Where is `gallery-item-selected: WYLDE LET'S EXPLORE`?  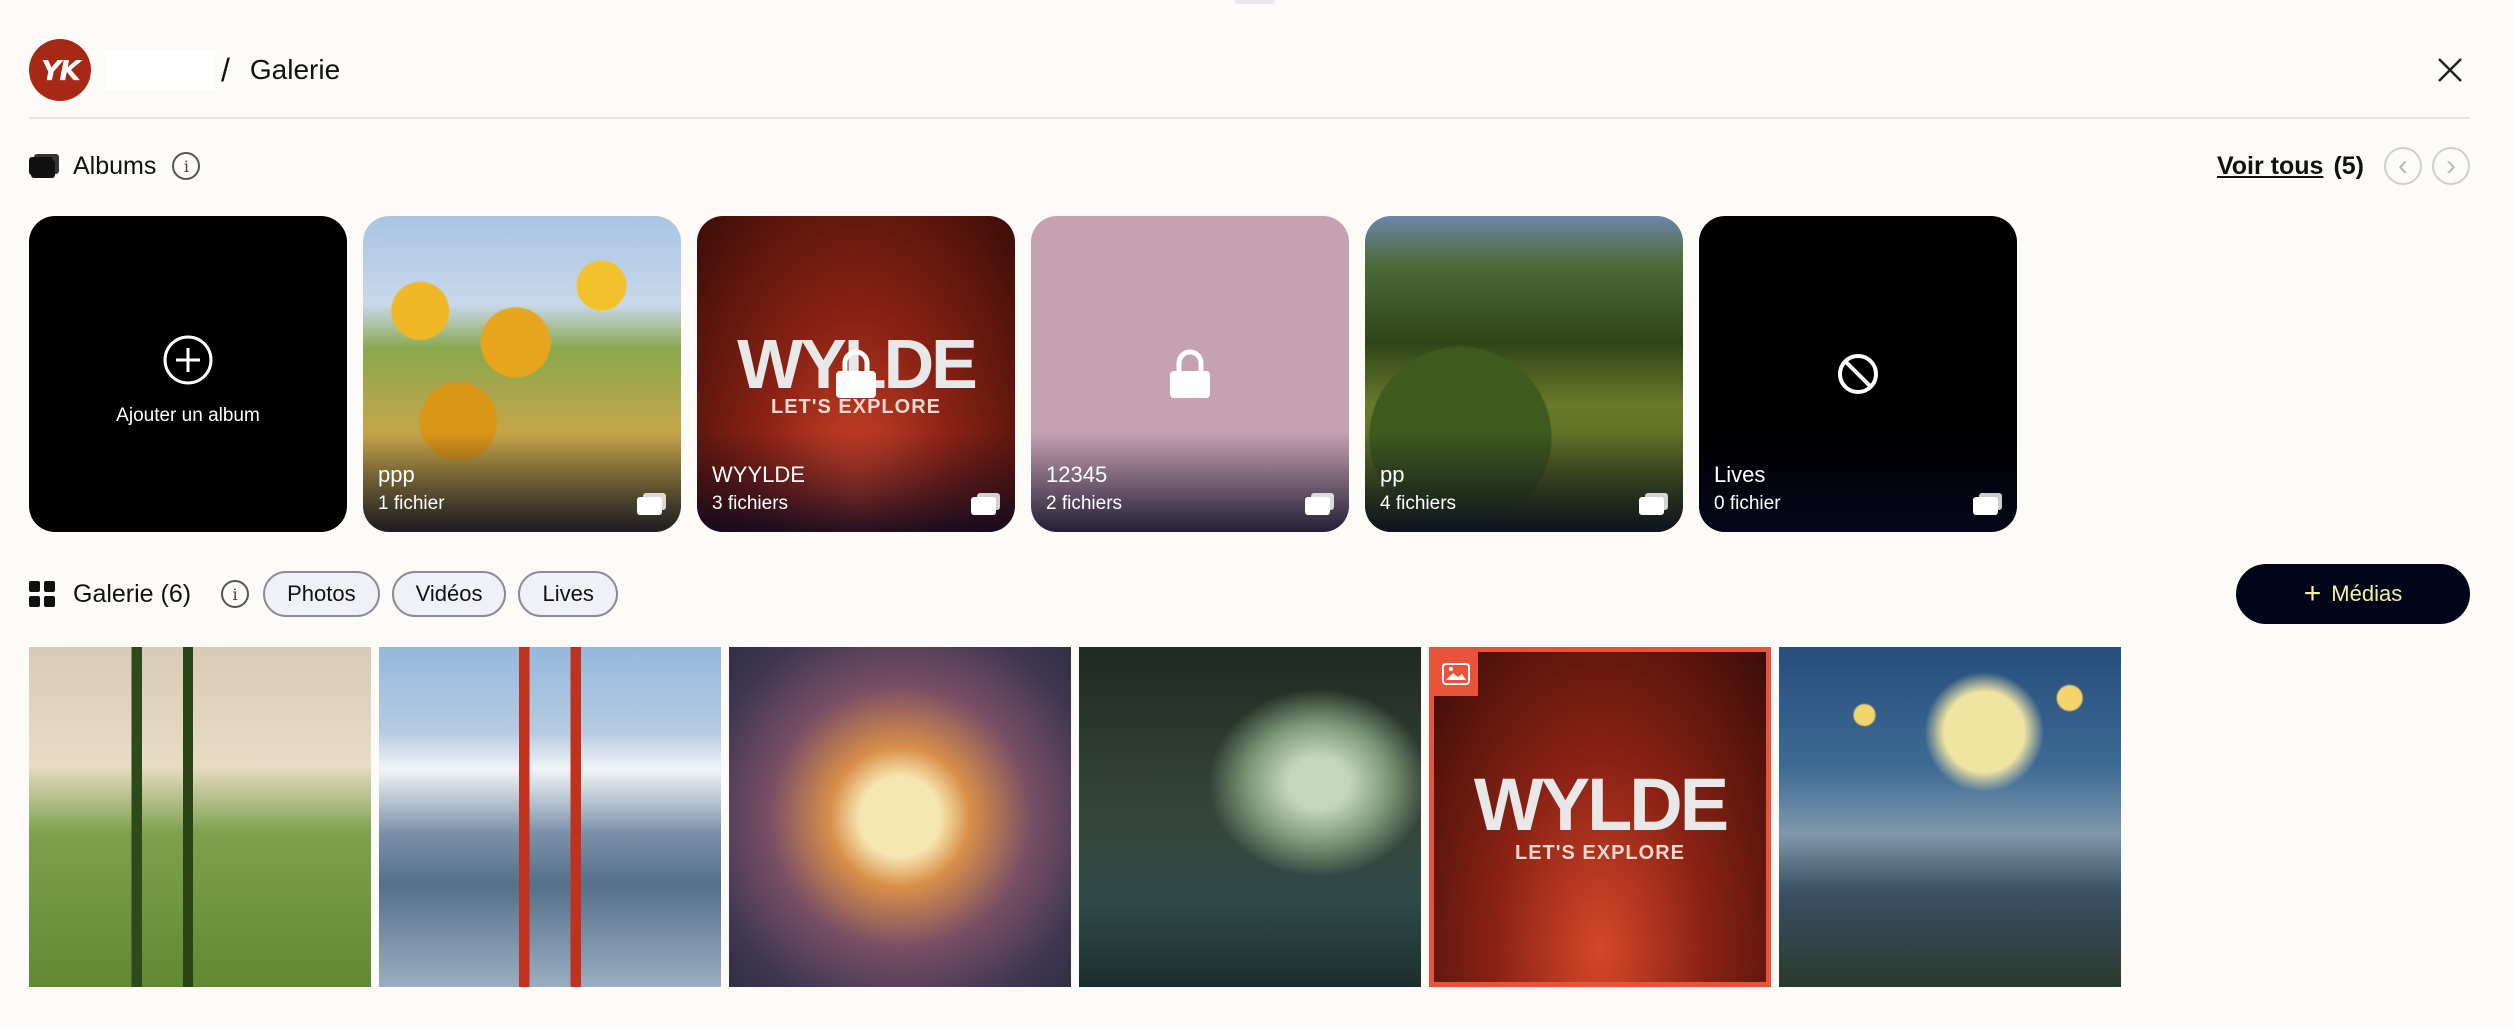 gallery-item-selected: WYLDE LET'S EXPLORE is located at coordinates (1600, 817).